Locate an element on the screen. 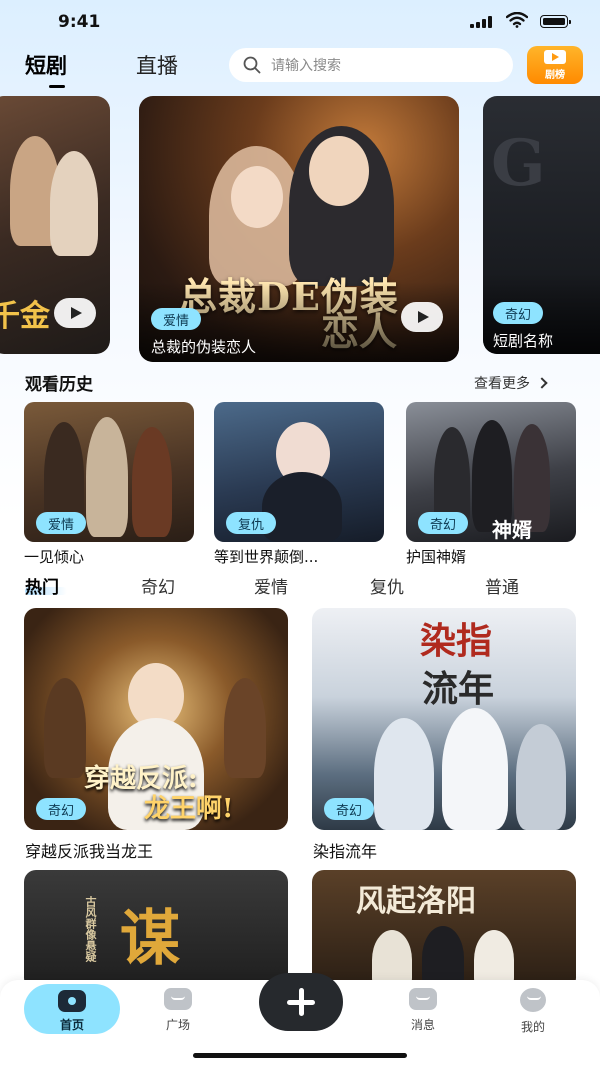  history-card: 爱情 is located at coordinates (109, 472).